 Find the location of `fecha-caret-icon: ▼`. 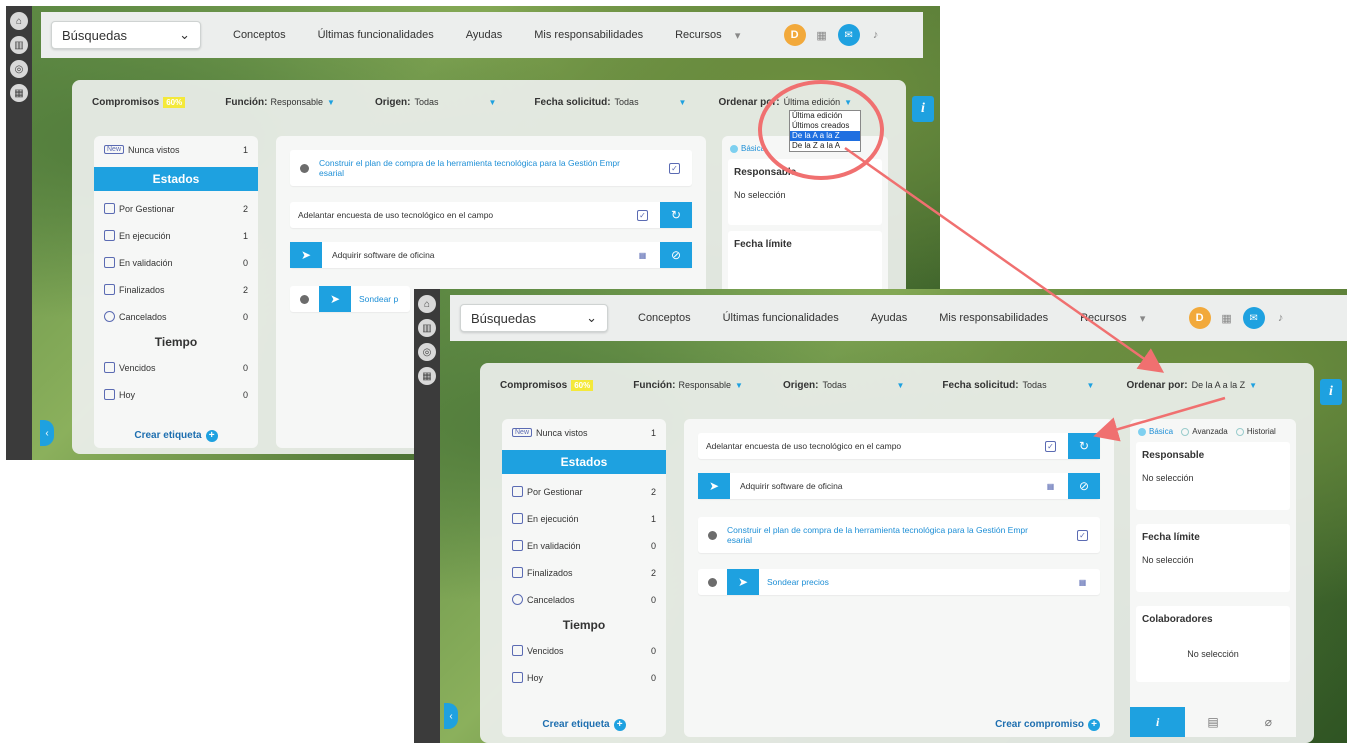

fecha-caret-icon: ▼ is located at coordinates (682, 102).